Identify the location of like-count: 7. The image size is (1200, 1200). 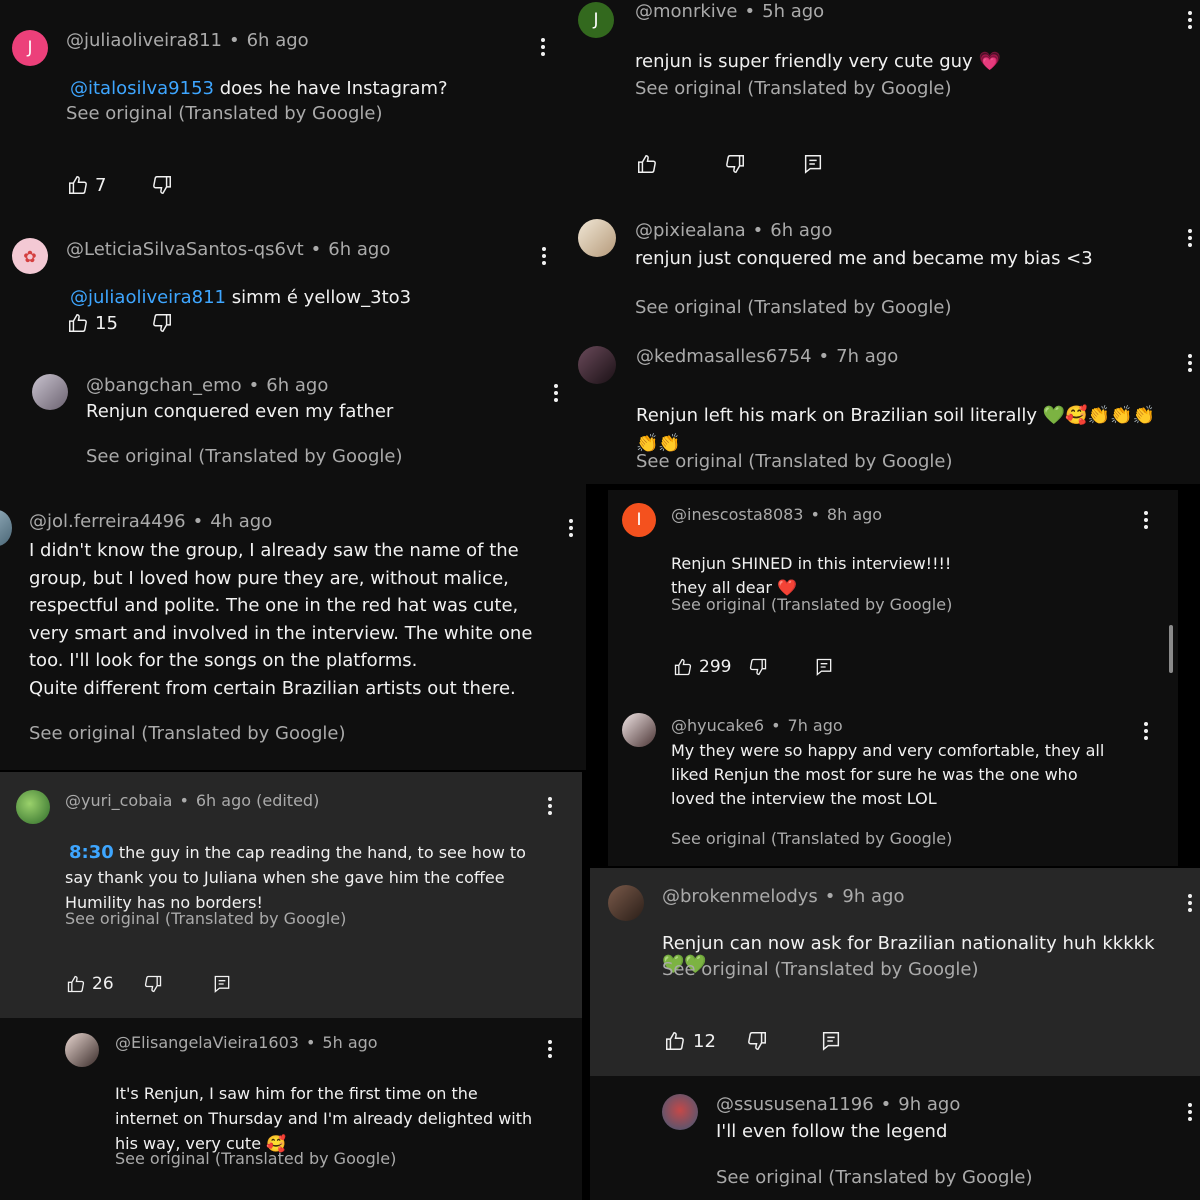
(101, 185).